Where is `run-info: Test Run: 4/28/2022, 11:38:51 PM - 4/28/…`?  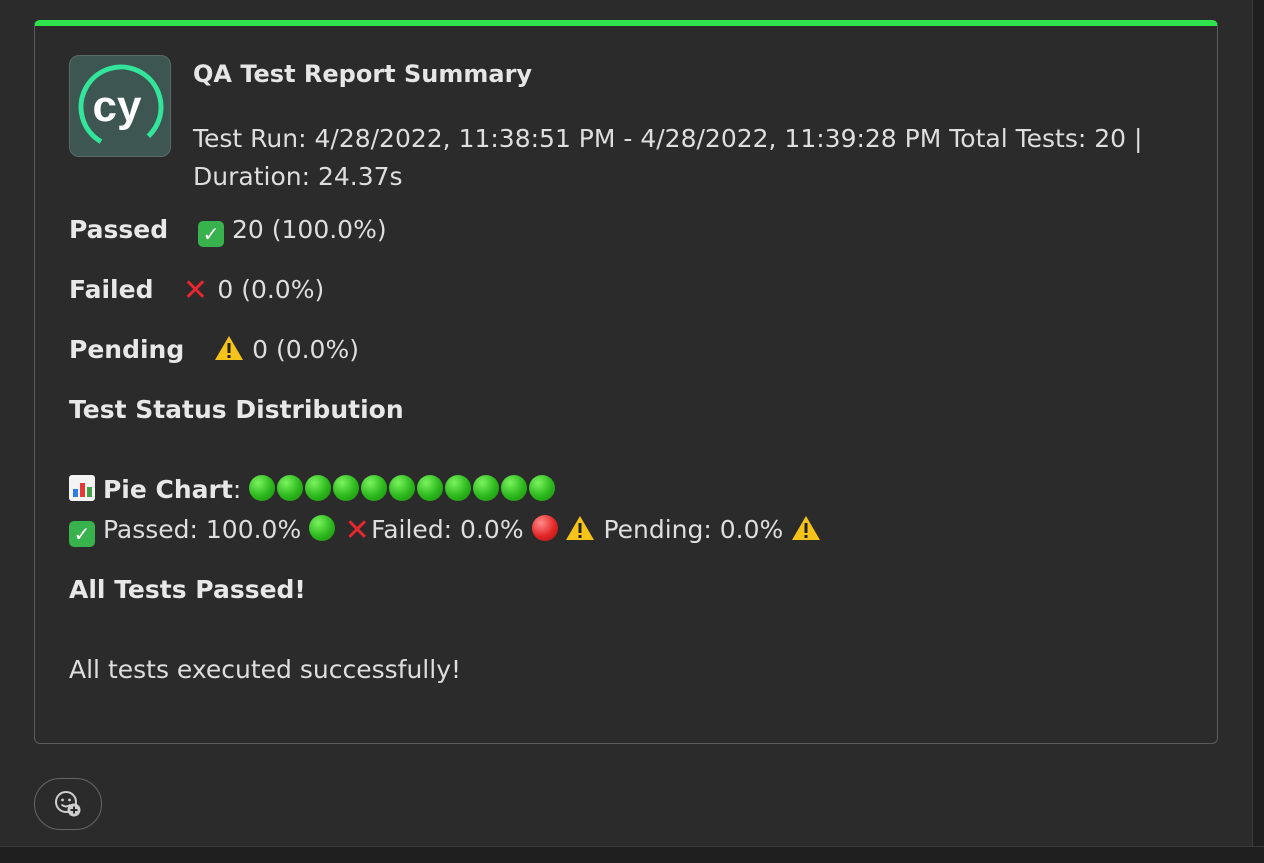 run-info: Test Run: 4/28/2022, 11:38:51 PM - 4/28/… is located at coordinates (668, 157).